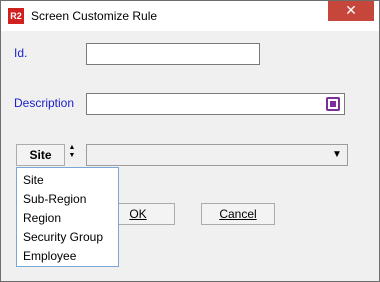 This screenshot has height=282, width=380. I want to click on close-button: ✕, so click(351, 11).